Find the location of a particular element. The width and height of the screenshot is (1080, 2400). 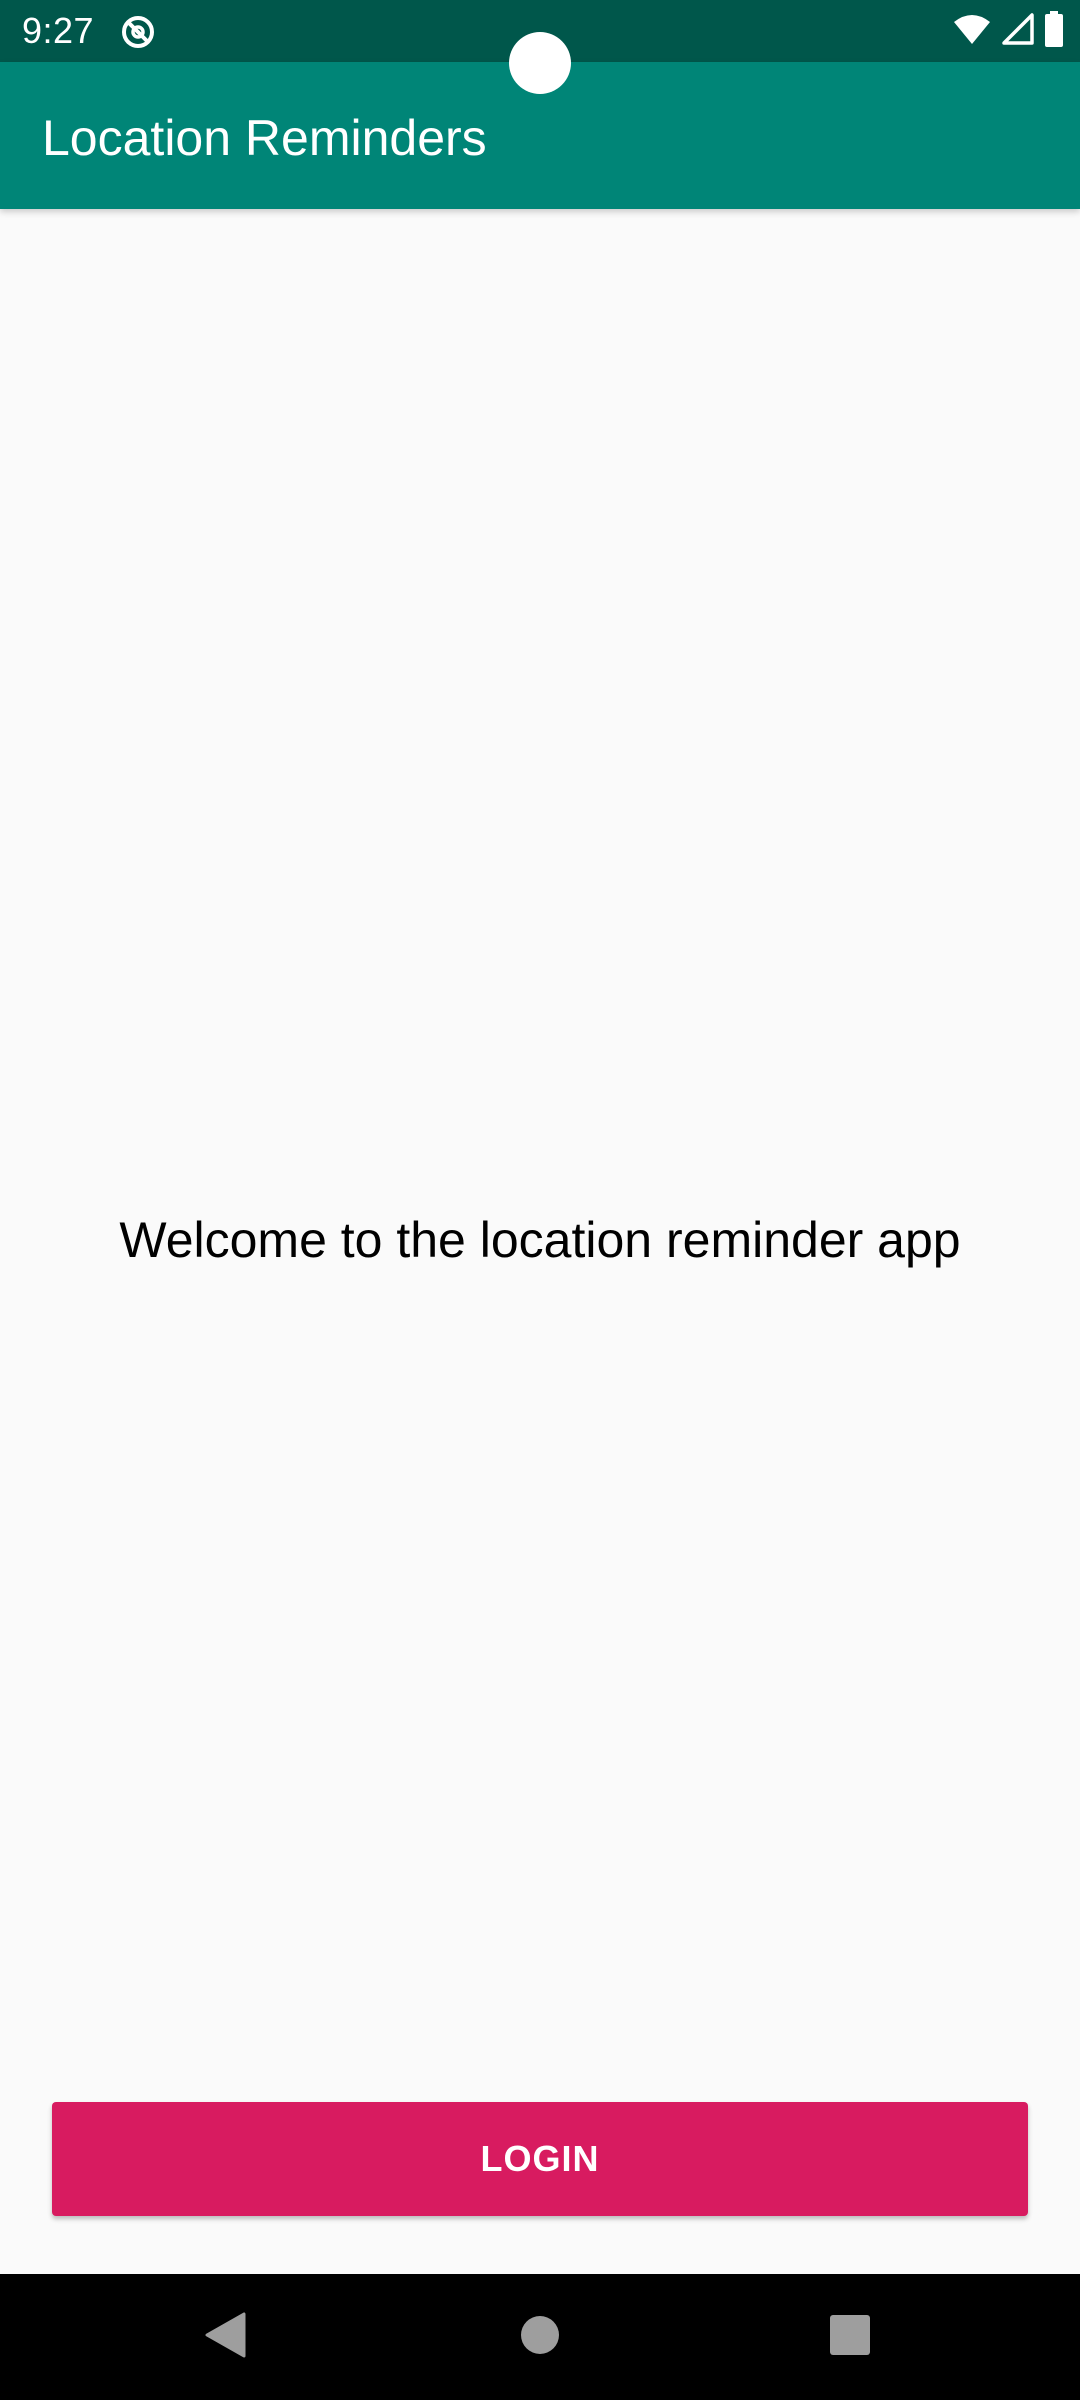

do-not-disturb-icon is located at coordinates (138, 32).